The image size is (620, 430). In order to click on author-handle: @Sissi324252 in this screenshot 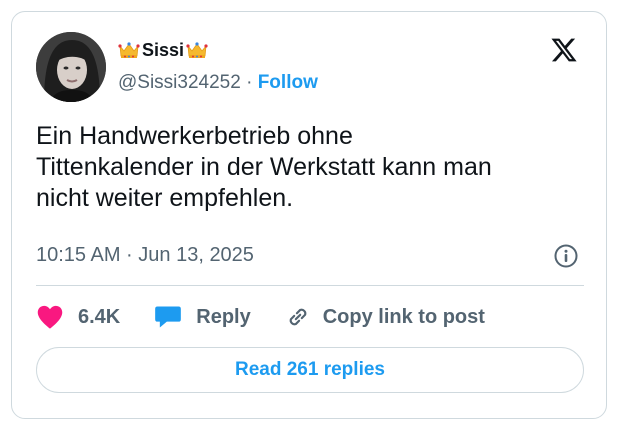, I will do `click(179, 82)`.